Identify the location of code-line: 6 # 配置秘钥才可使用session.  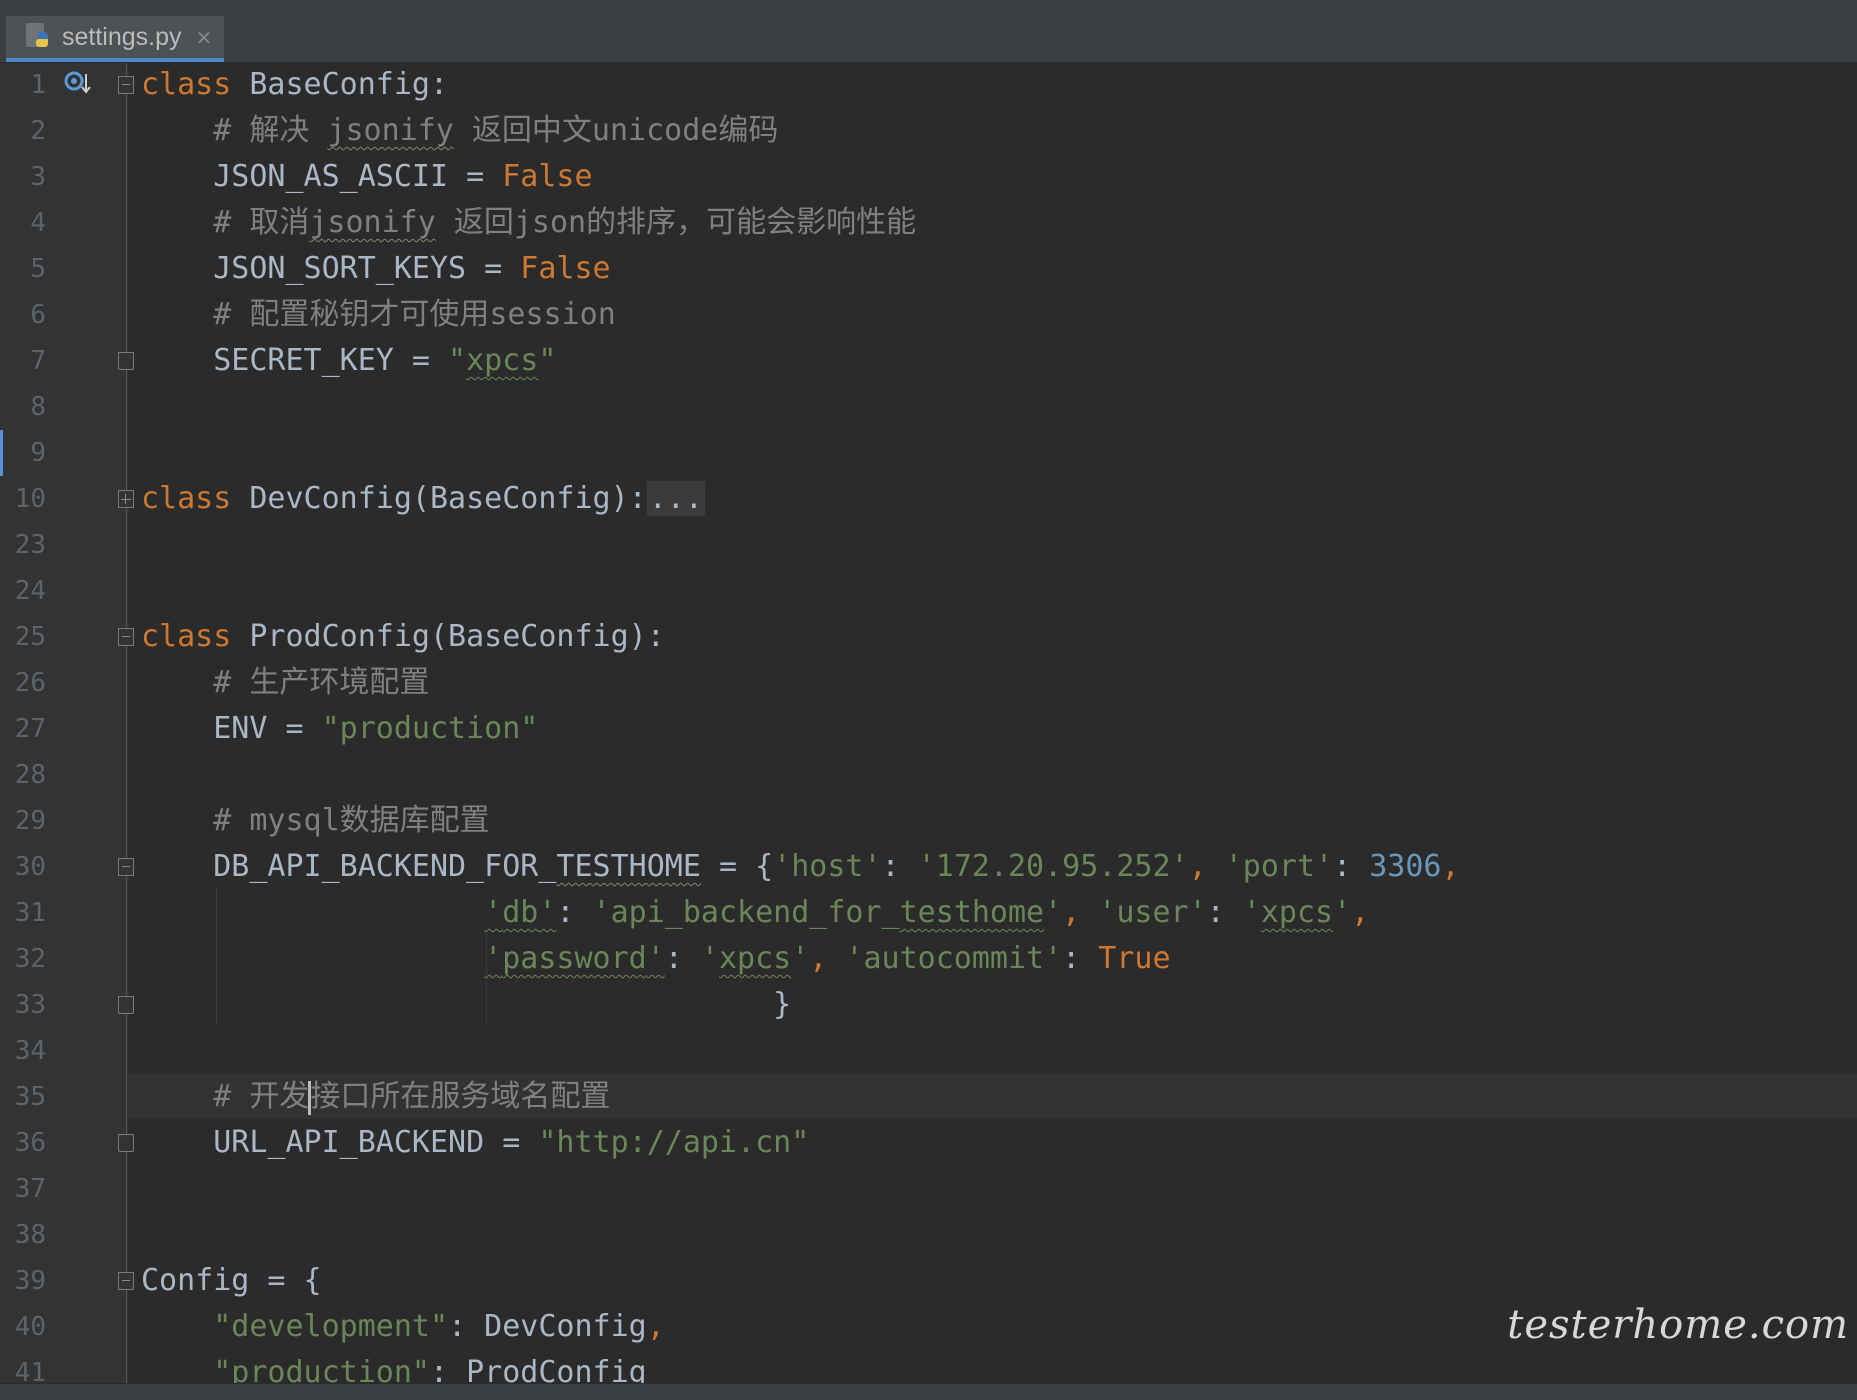
(928, 315).